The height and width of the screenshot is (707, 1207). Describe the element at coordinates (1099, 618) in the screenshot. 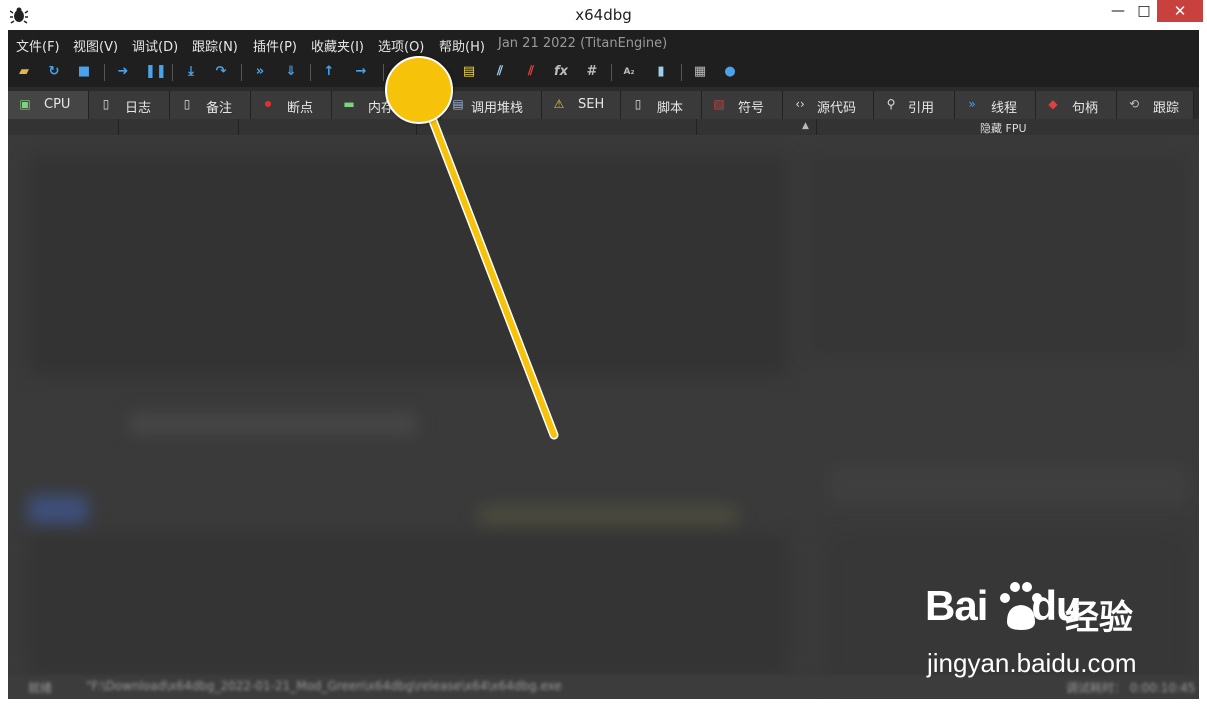

I see `watermark-cn: 经验` at that location.